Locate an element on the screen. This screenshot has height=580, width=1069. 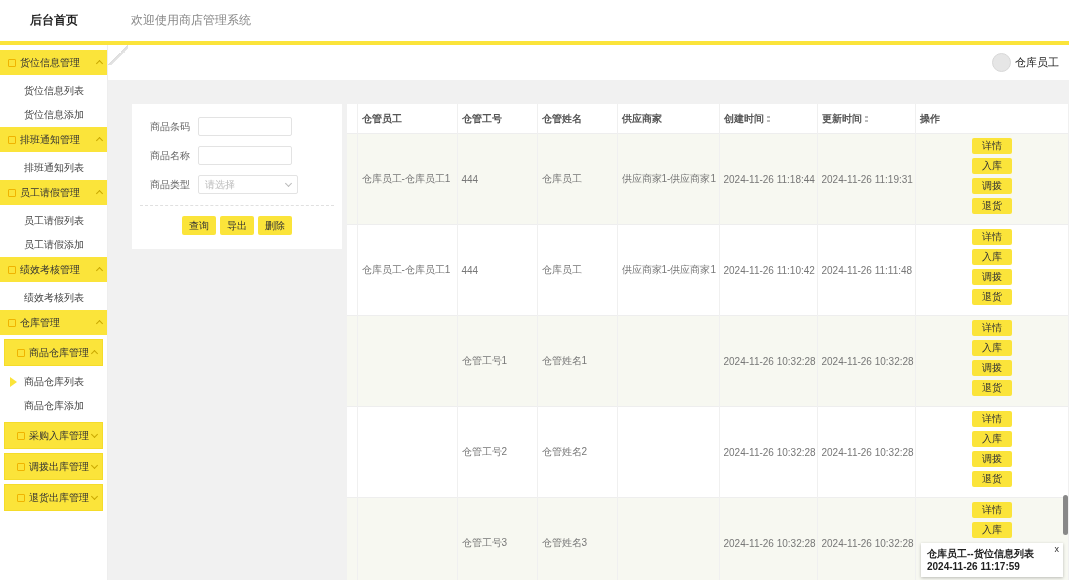
sidebar-item: 货位信息列表 is located at coordinates (53, 91).